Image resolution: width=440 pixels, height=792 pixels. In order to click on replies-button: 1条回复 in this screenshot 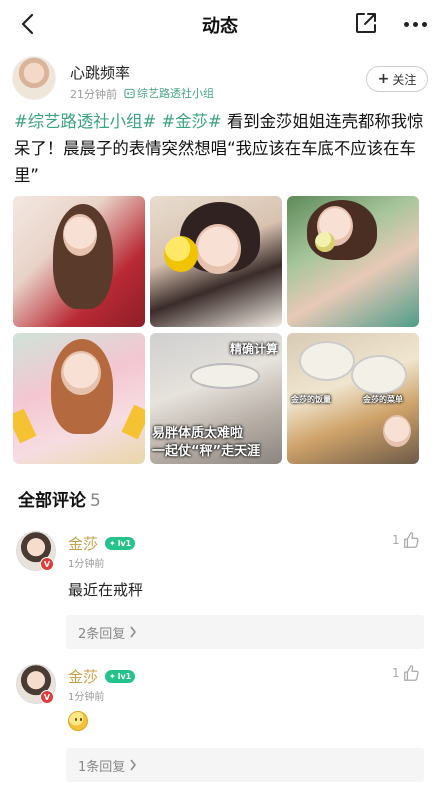, I will do `click(245, 765)`.